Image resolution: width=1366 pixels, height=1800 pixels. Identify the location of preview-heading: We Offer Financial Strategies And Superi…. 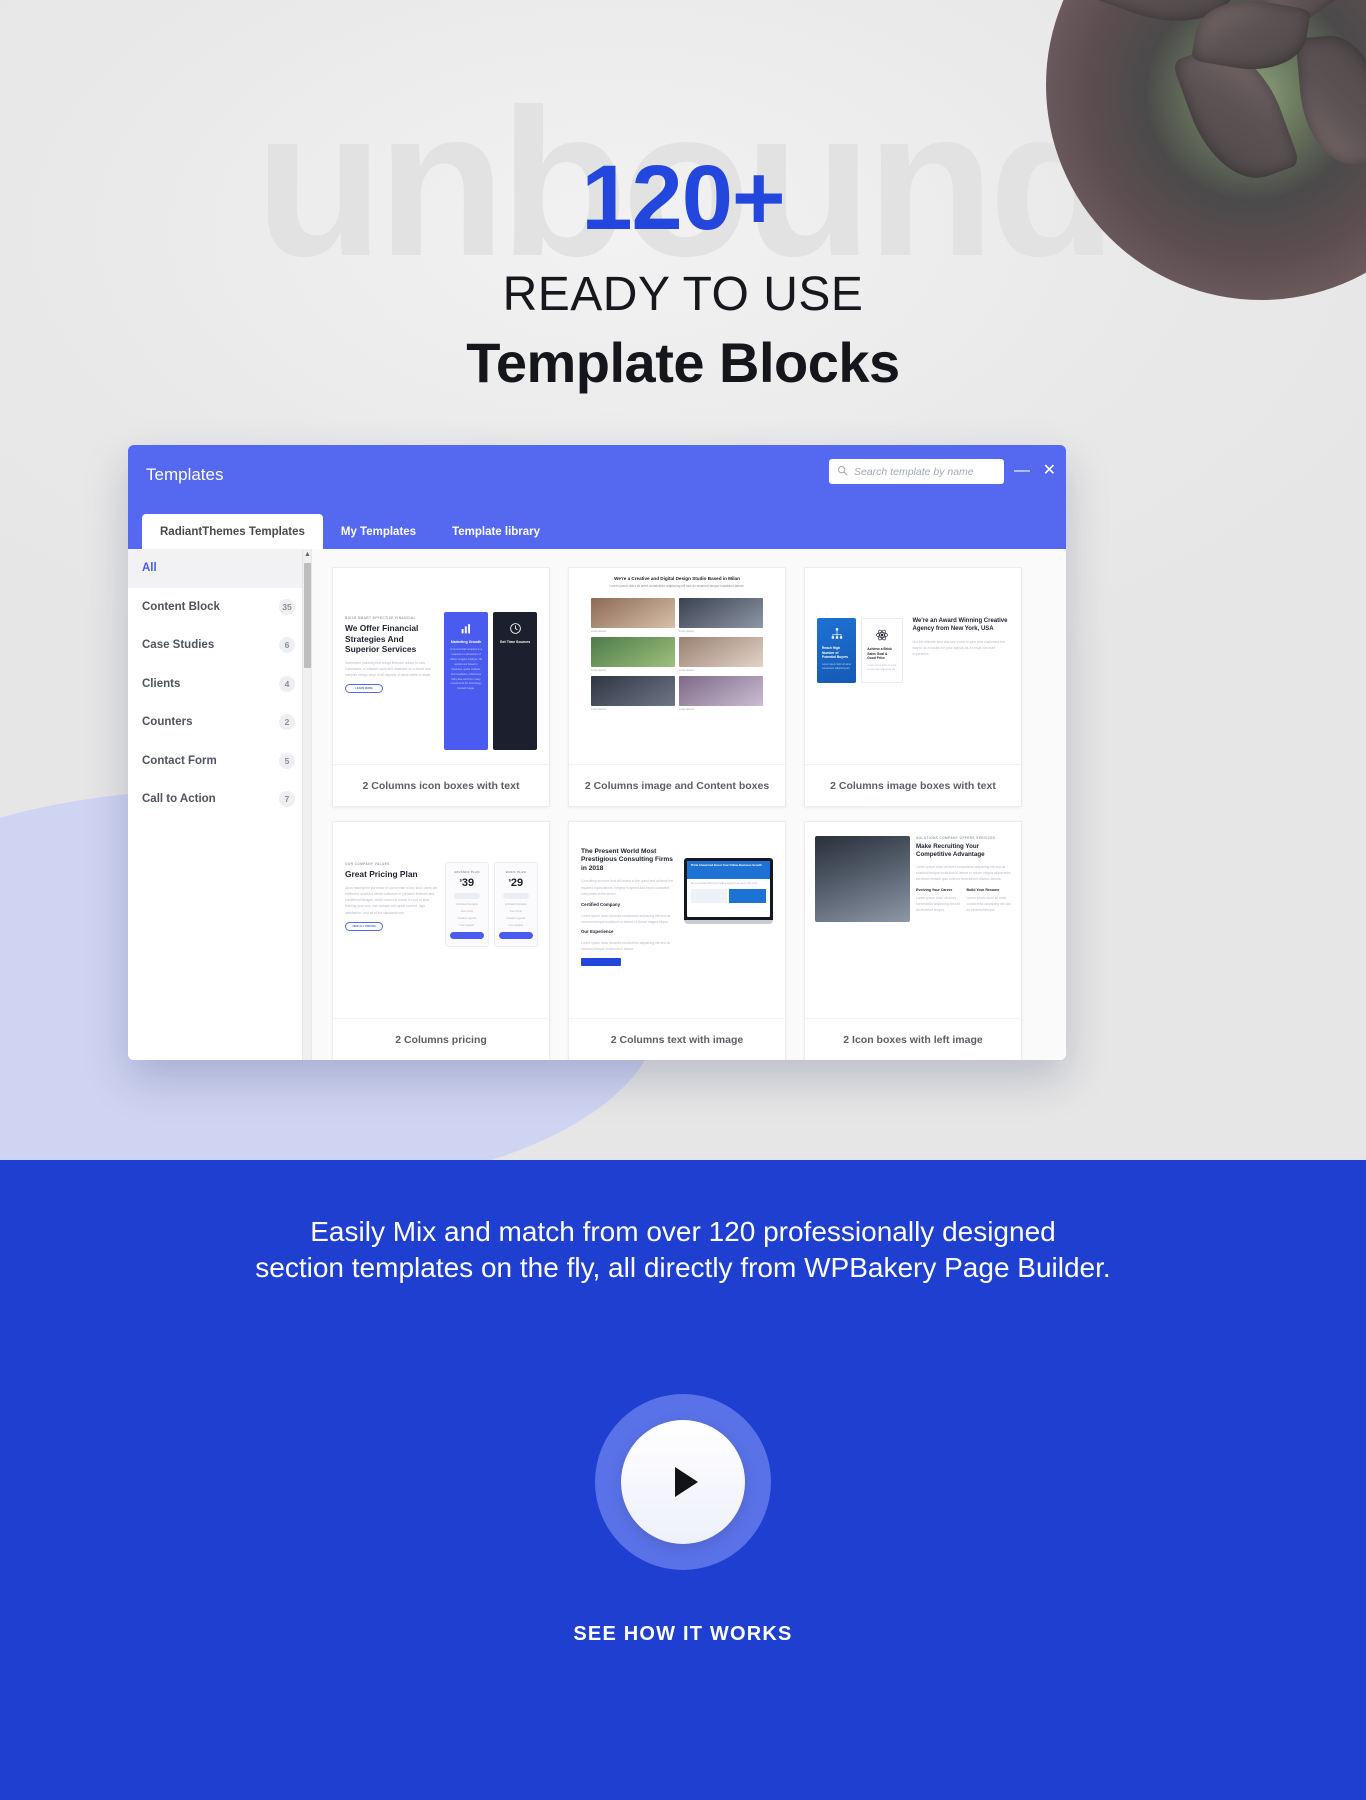
(382, 638).